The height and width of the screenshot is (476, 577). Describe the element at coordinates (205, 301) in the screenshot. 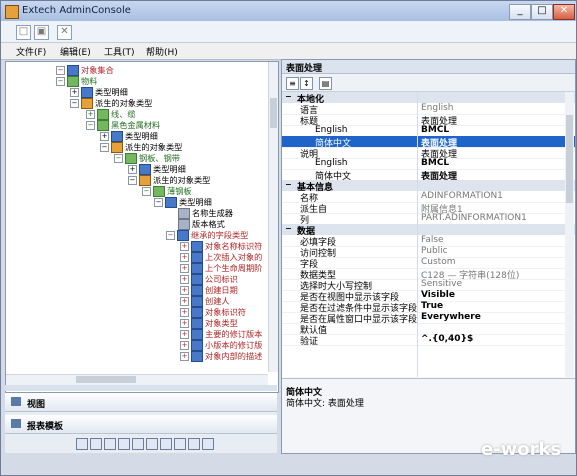

I see `tree-node: + 创建人` at that location.